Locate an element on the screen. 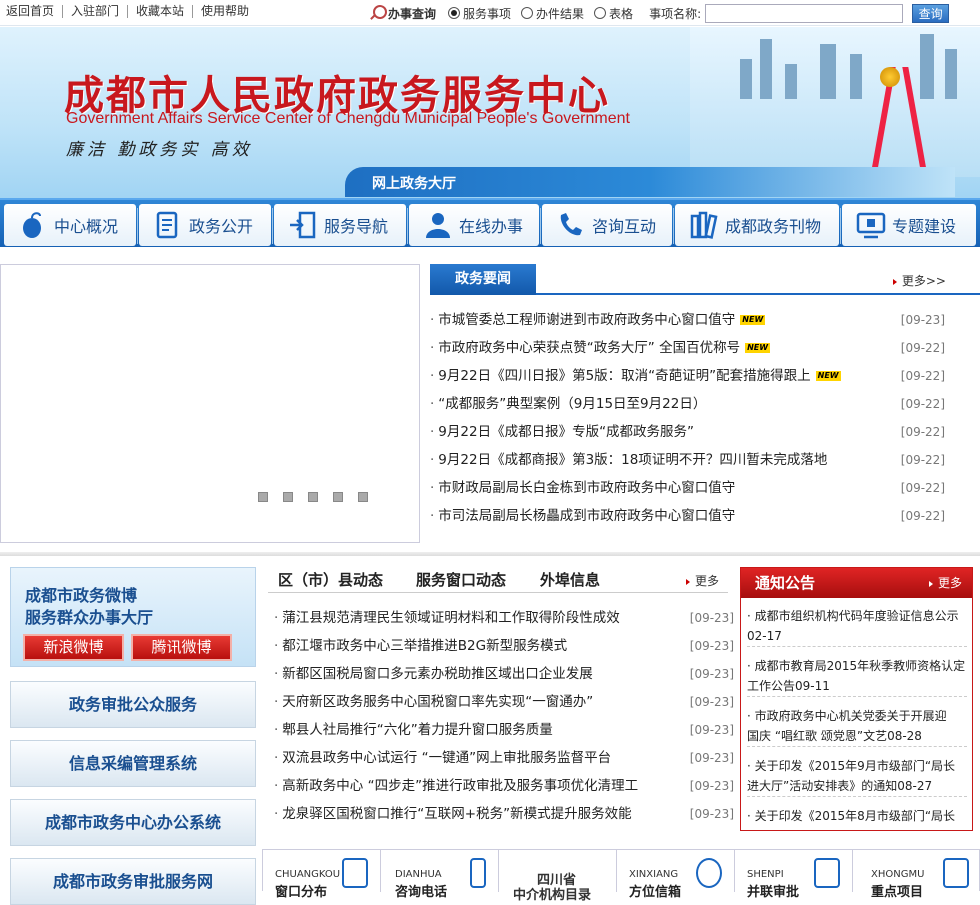 Image resolution: width=980 pixels, height=905 pixels. weibo-panel: 成都市政务微博 服务群众办事大厅 新浪微博 腾讯微博 is located at coordinates (133, 617).